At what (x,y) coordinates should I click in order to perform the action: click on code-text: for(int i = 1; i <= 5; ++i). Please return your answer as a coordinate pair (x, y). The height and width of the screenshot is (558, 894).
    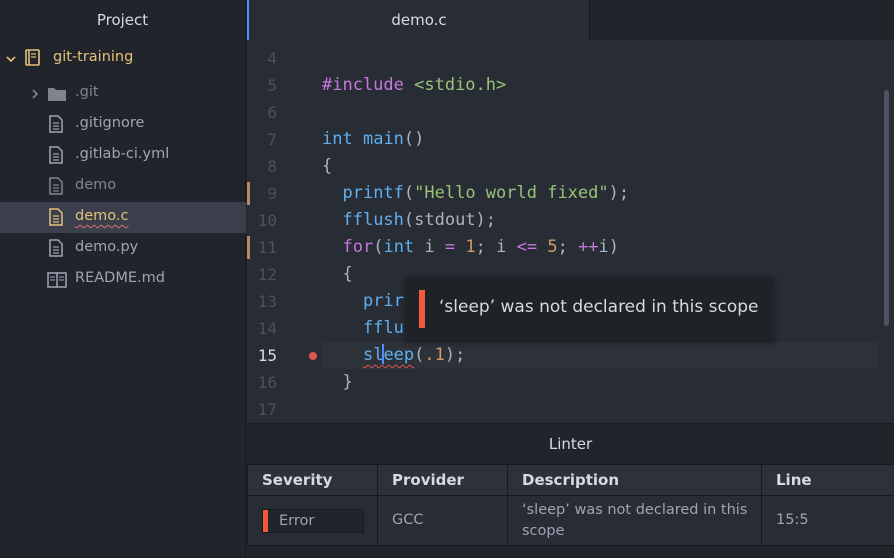
    Looking at the image, I should click on (600, 247).